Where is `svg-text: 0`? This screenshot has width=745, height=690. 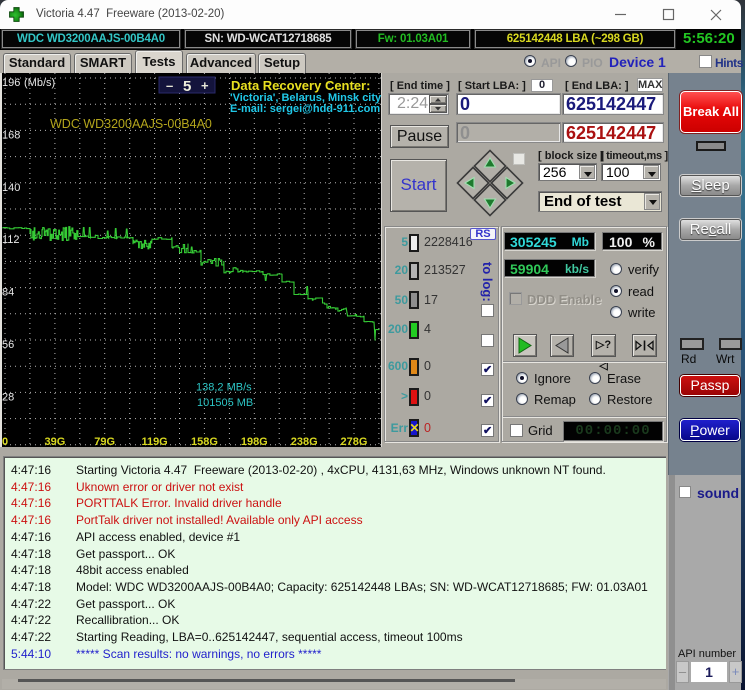
svg-text: 0 is located at coordinates (5, 441).